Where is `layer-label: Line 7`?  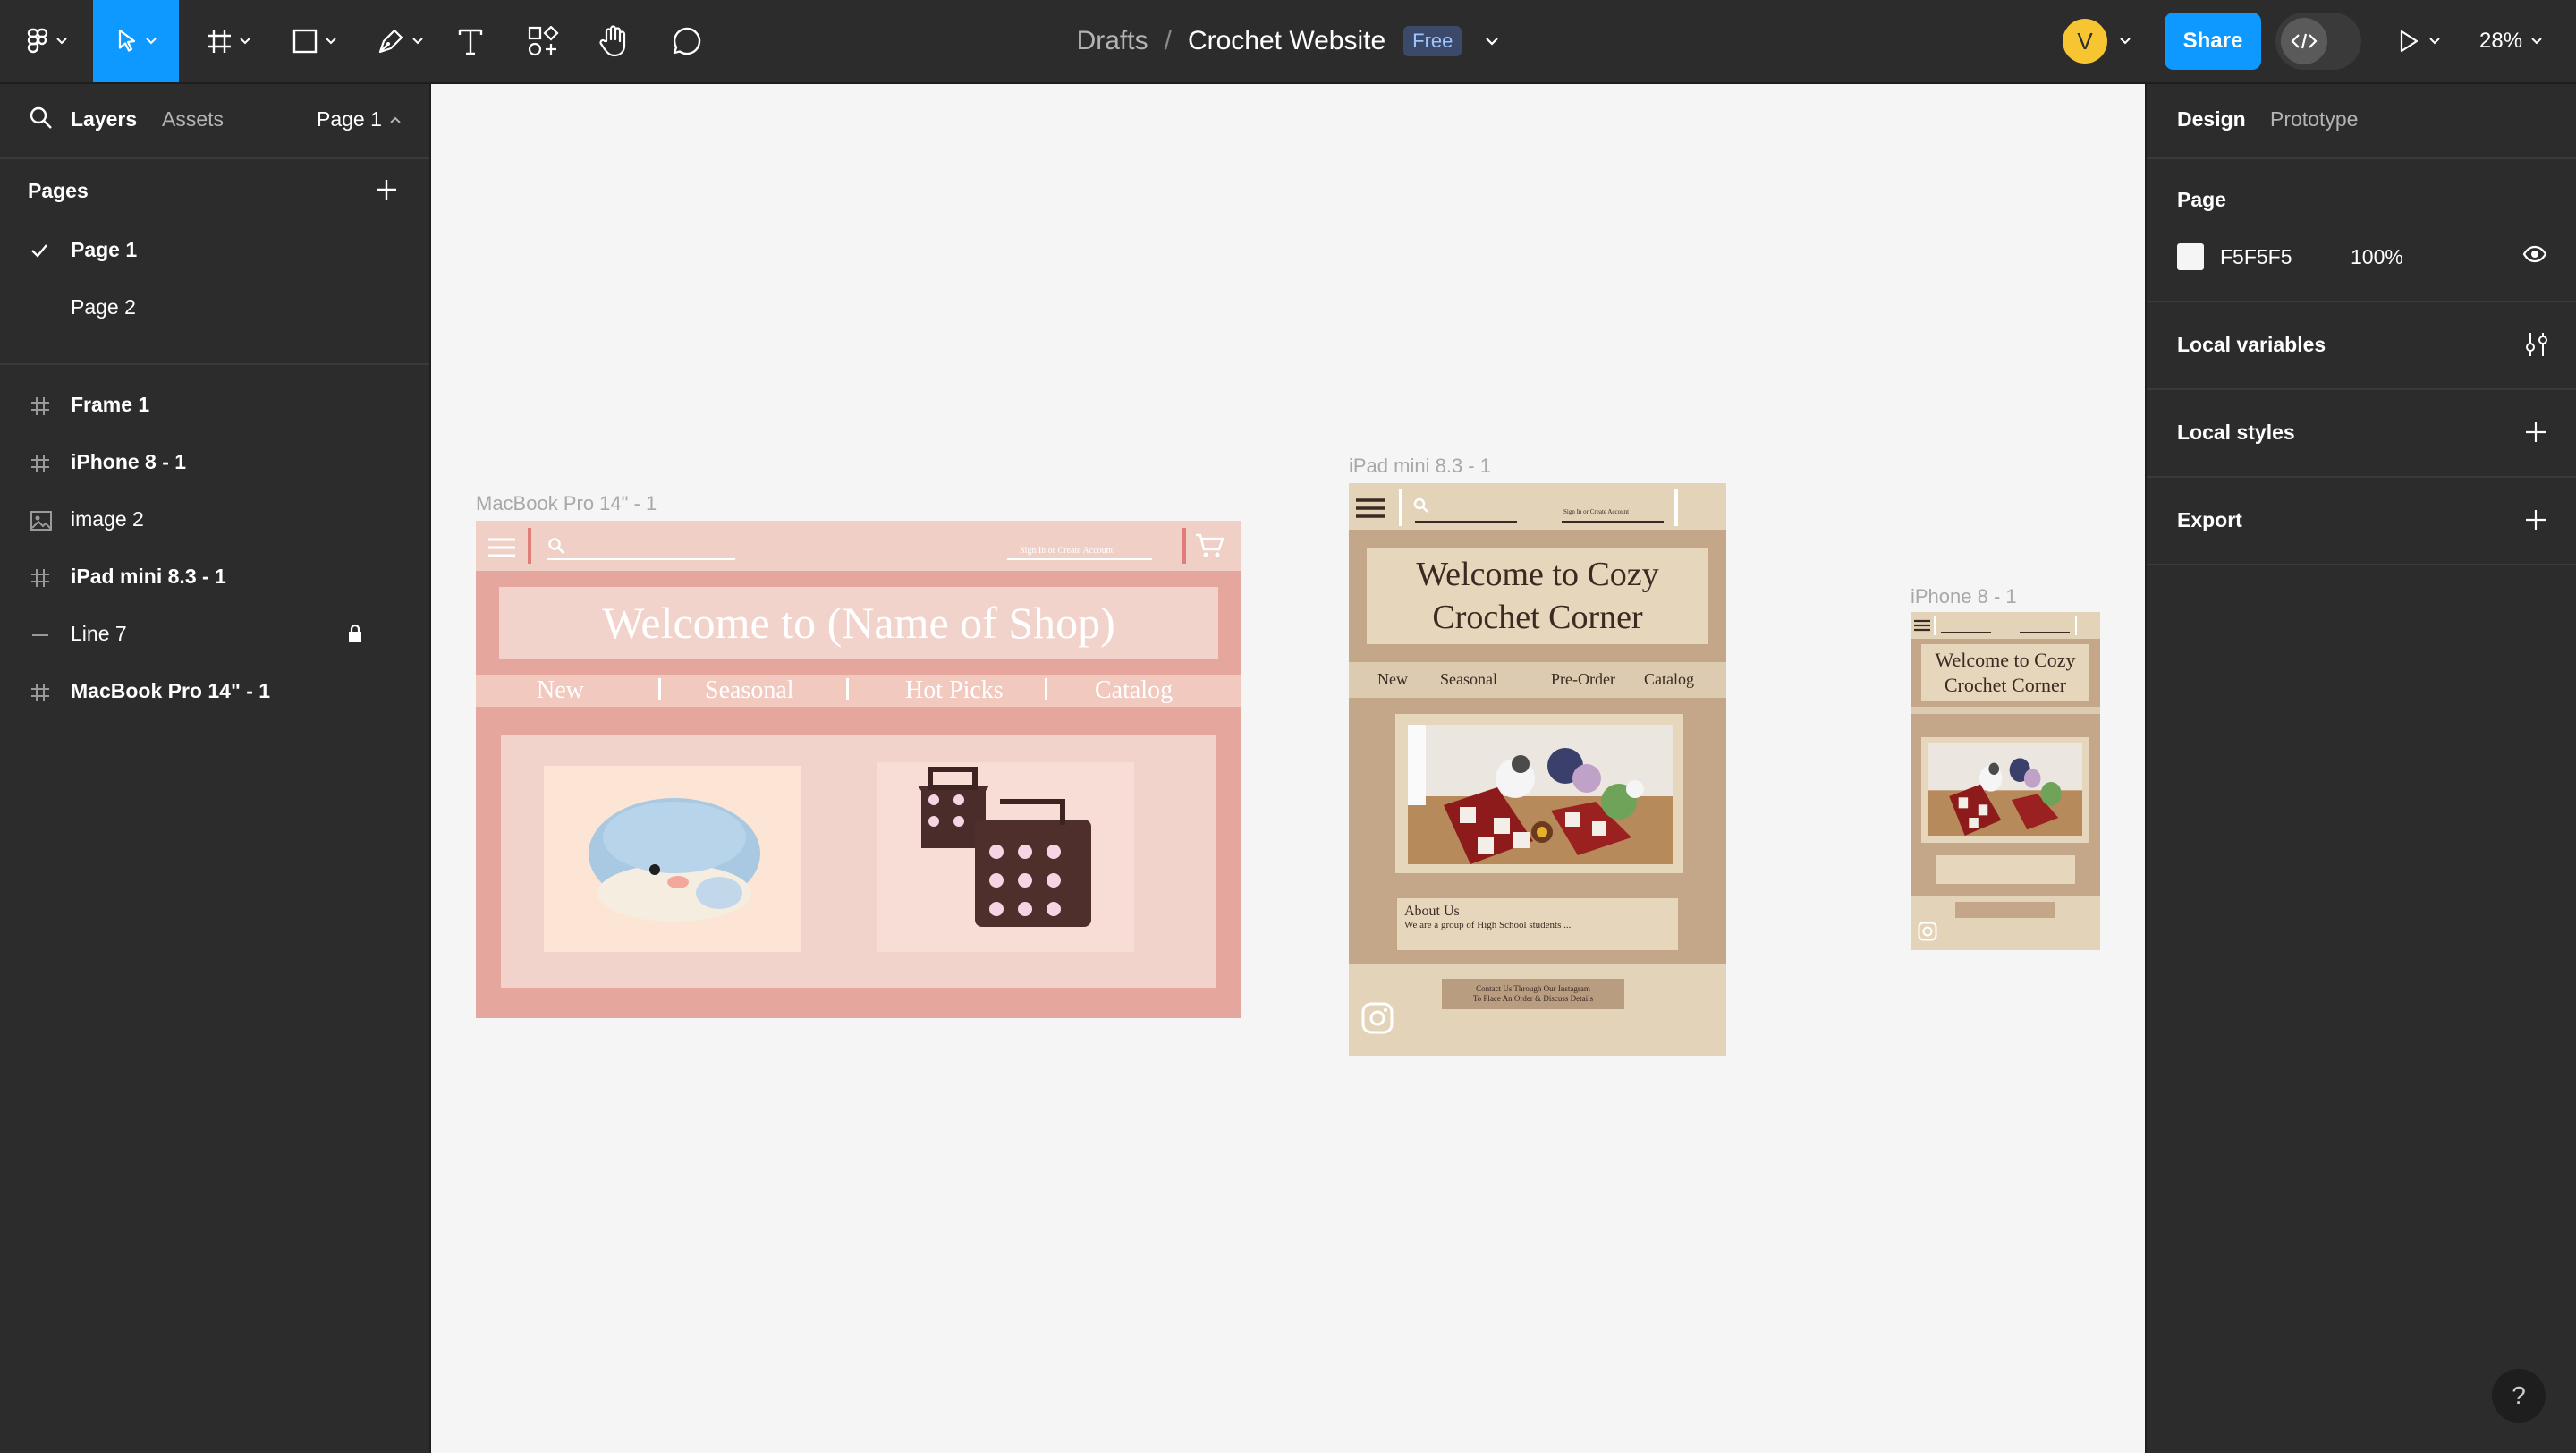
layer-label: Line 7 is located at coordinates (99, 633).